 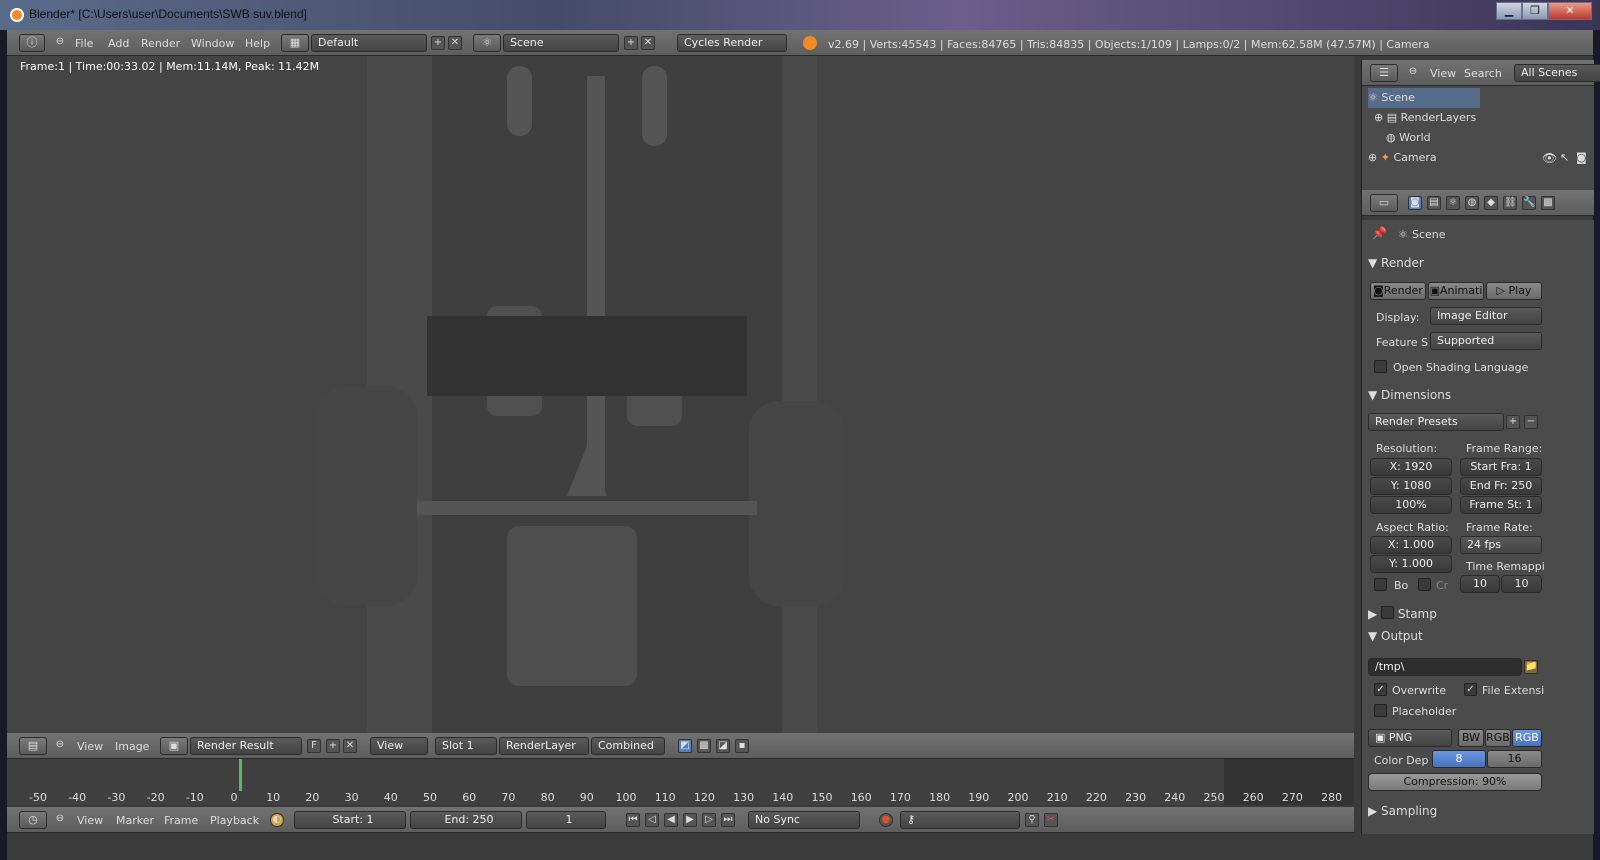 What do you see at coordinates (628, 746) in the screenshot?
I see `render-pass-select: Combined` at bounding box center [628, 746].